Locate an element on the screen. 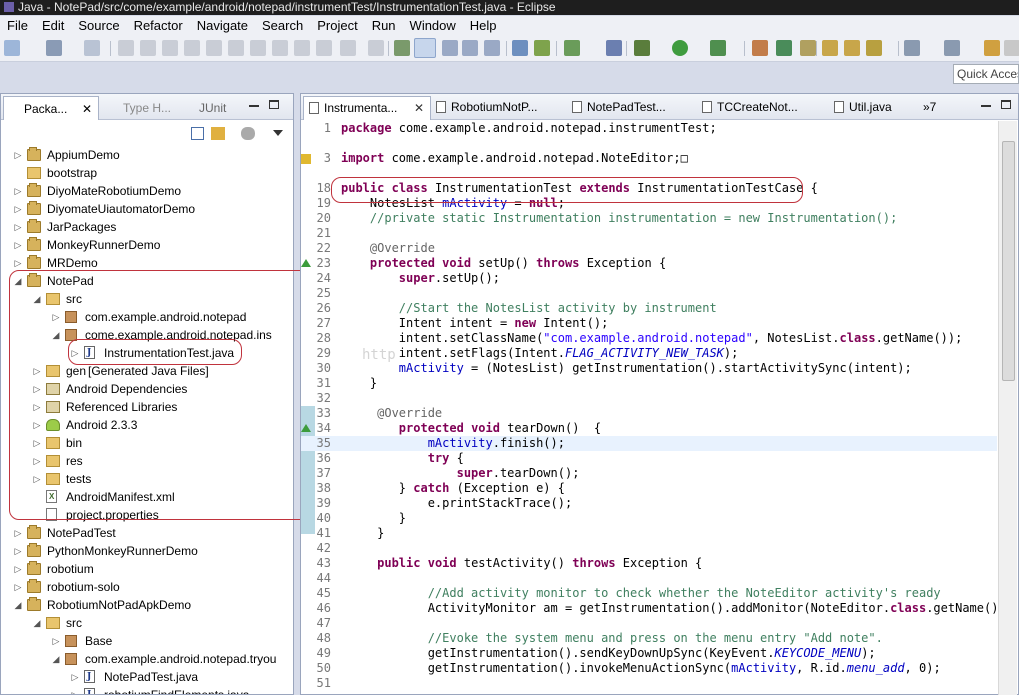  tree-item: ▷ MRDemo is located at coordinates (147, 263).